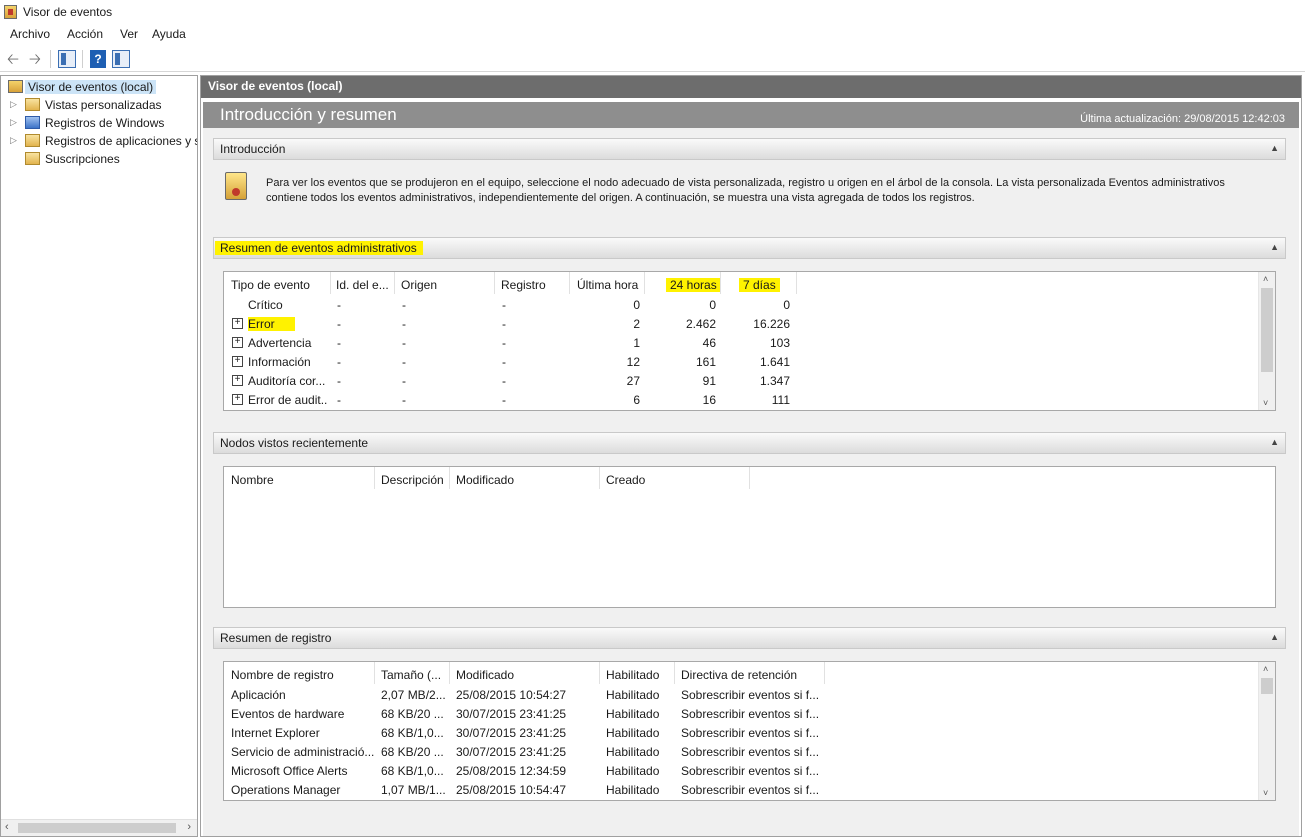 The height and width of the screenshot is (840, 1305). I want to click on column-header: 24 horas, so click(693, 285).